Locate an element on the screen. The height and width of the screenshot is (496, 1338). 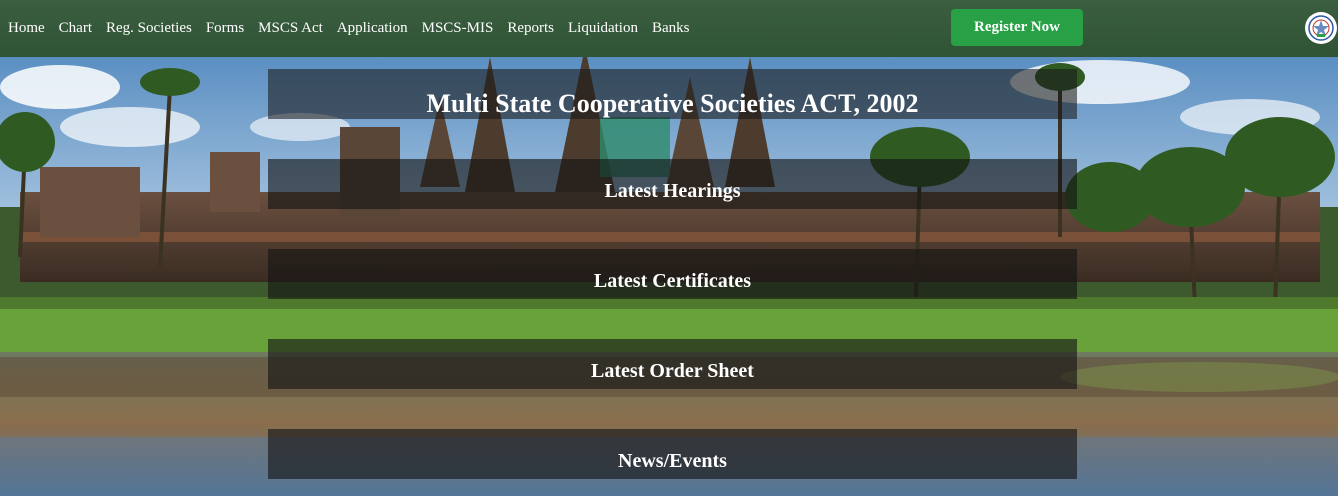
government-emblem-icon is located at coordinates (1321, 28).